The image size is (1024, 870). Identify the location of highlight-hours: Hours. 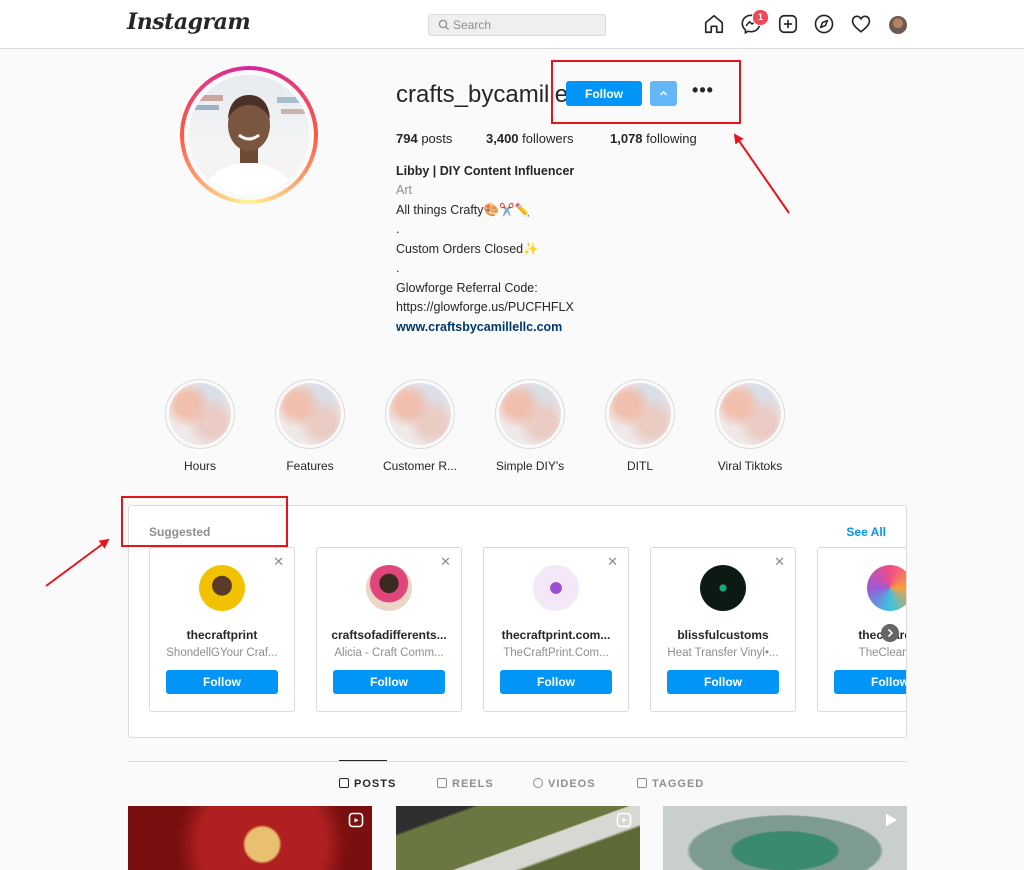
(200, 426).